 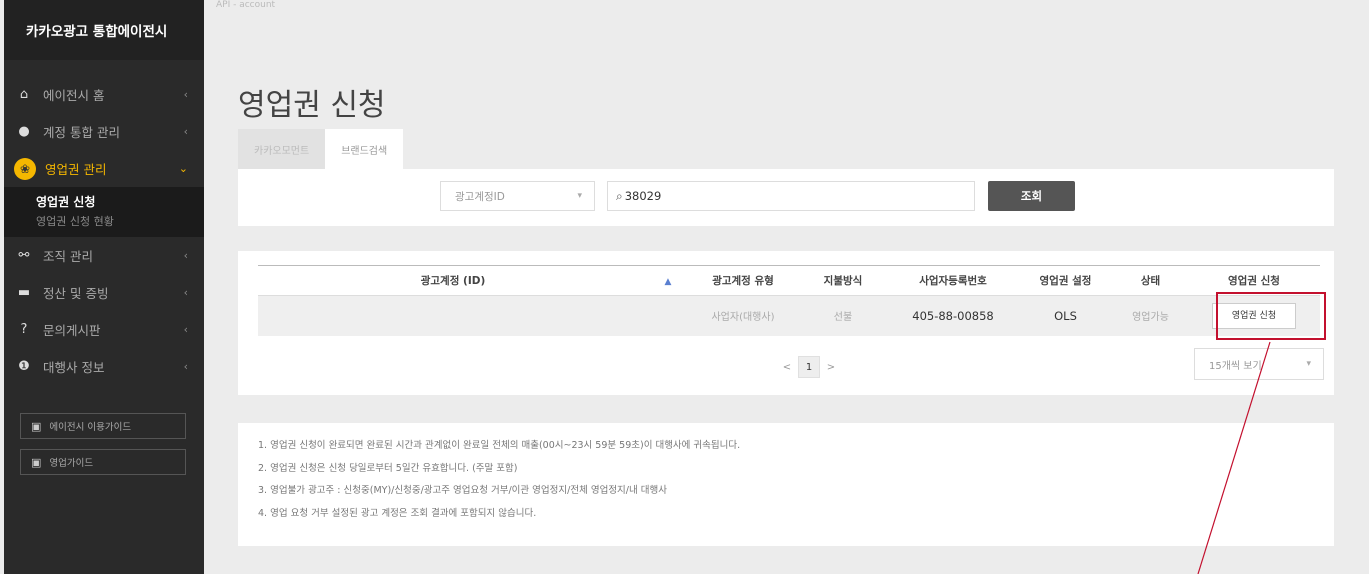 I want to click on home-icon: ⌂, so click(x=24, y=94).